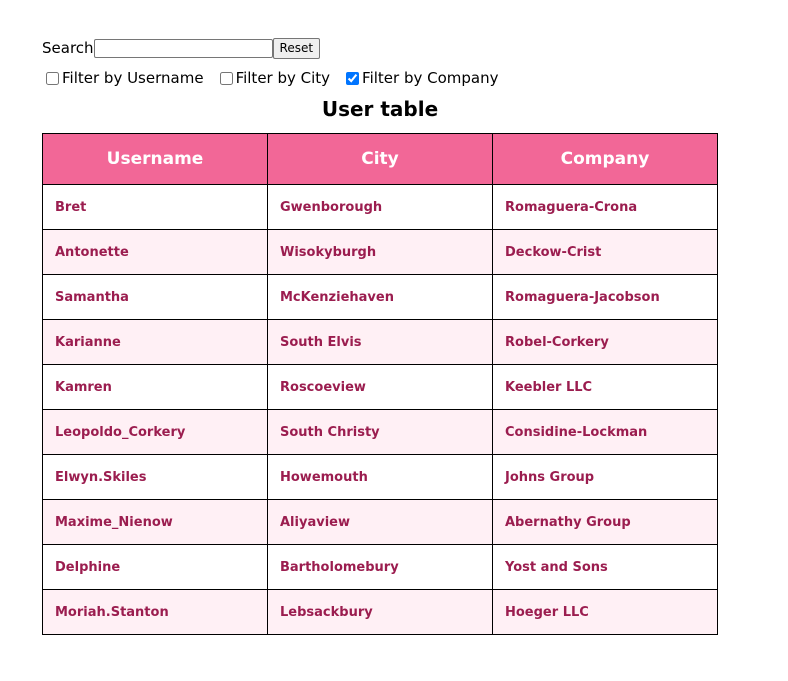  I want to click on table-header-row: Username City Company, so click(380, 159).